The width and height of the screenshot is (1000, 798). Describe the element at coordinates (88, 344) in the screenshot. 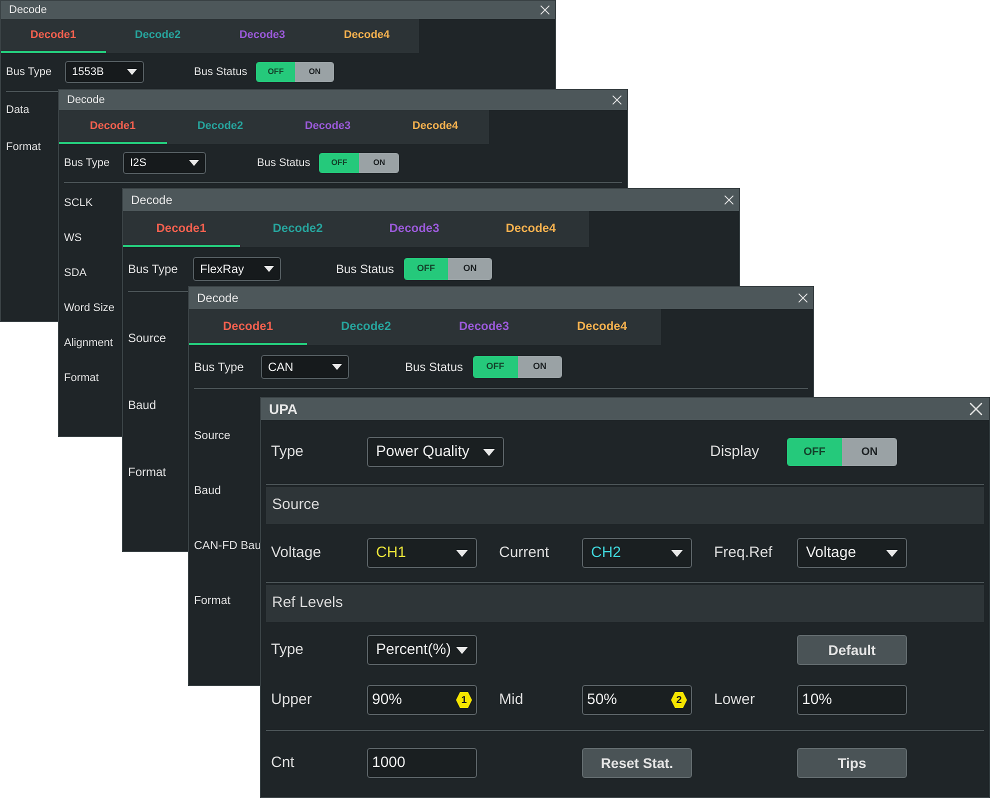

I see `field-label: Alignment` at that location.